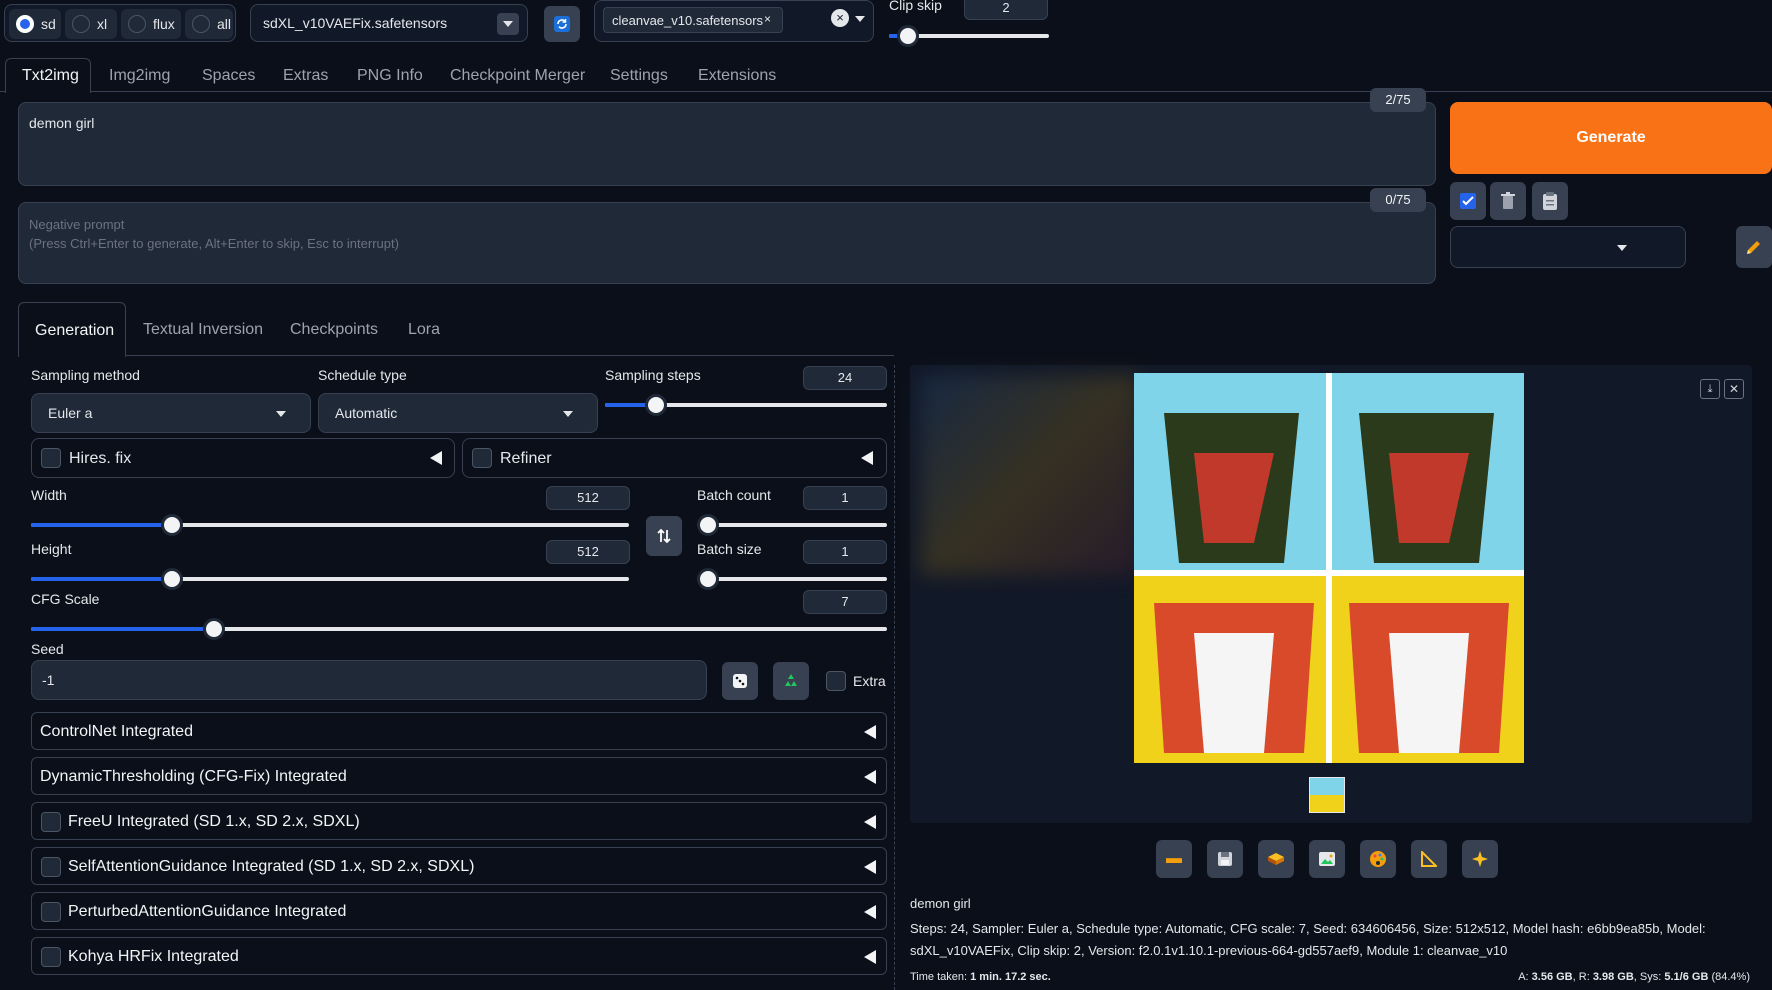  What do you see at coordinates (139, 76) in the screenshot?
I see `tab-img2img: Img2img` at bounding box center [139, 76].